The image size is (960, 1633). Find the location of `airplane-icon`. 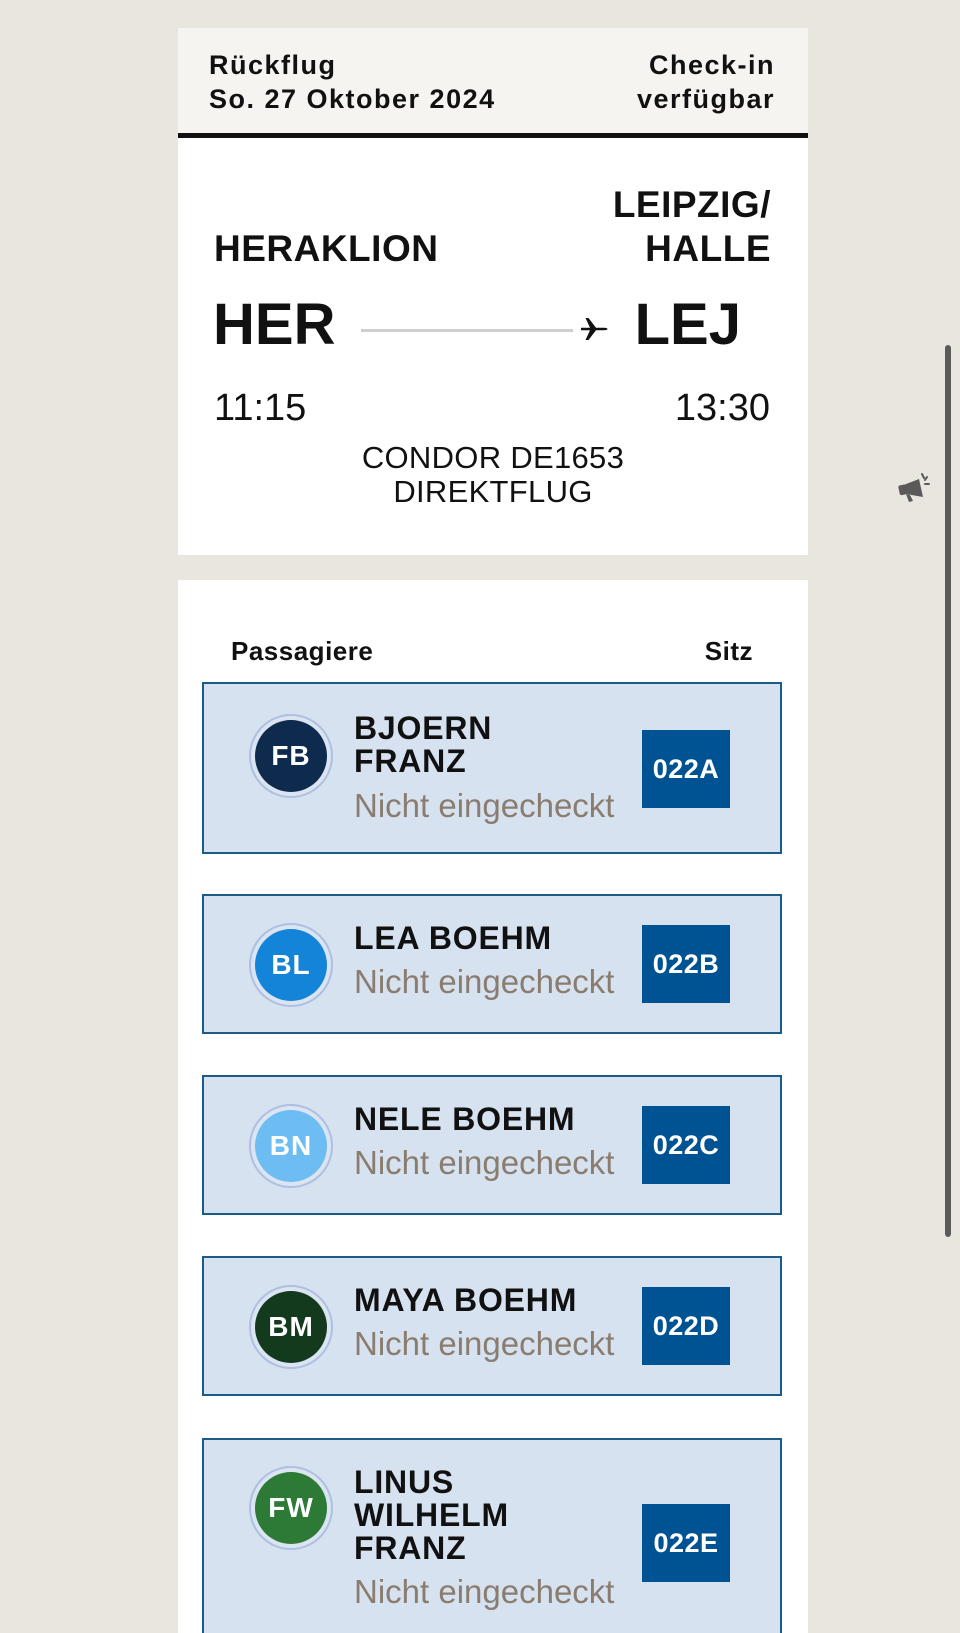

airplane-icon is located at coordinates (594, 329).